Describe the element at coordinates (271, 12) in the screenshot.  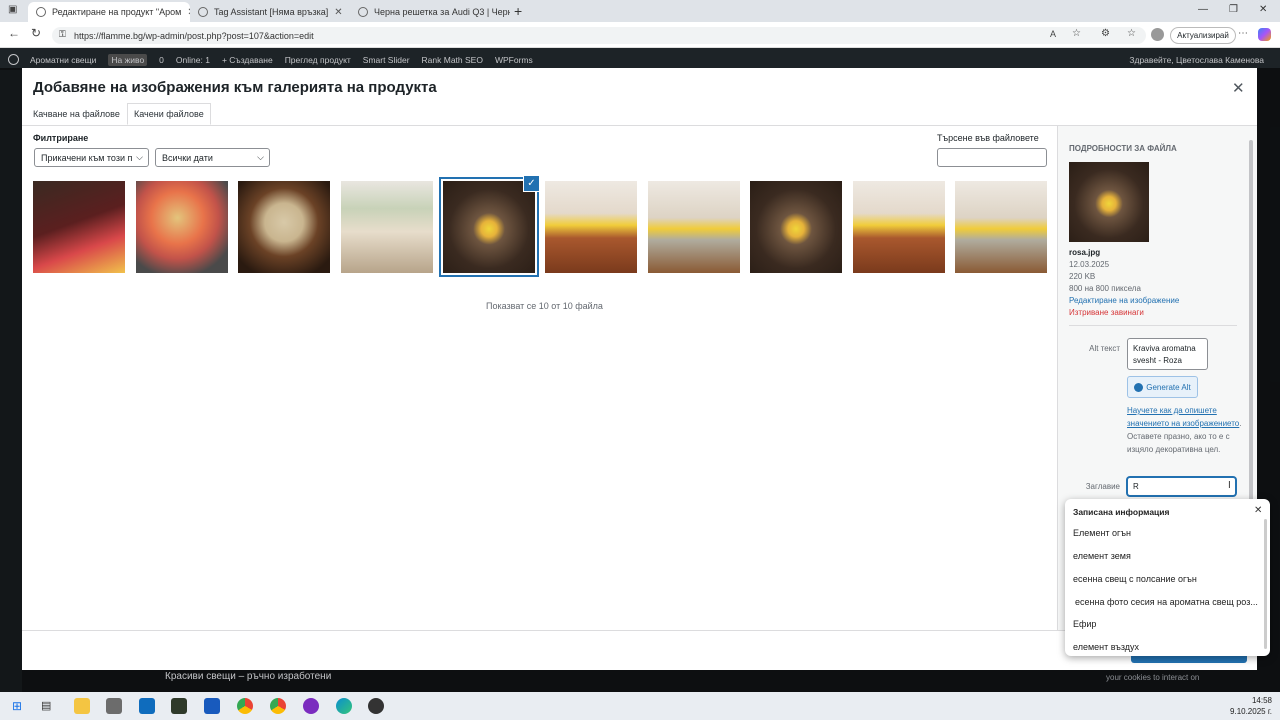
I see `tab-label: Tag Assistant [Няма връзка]` at that location.